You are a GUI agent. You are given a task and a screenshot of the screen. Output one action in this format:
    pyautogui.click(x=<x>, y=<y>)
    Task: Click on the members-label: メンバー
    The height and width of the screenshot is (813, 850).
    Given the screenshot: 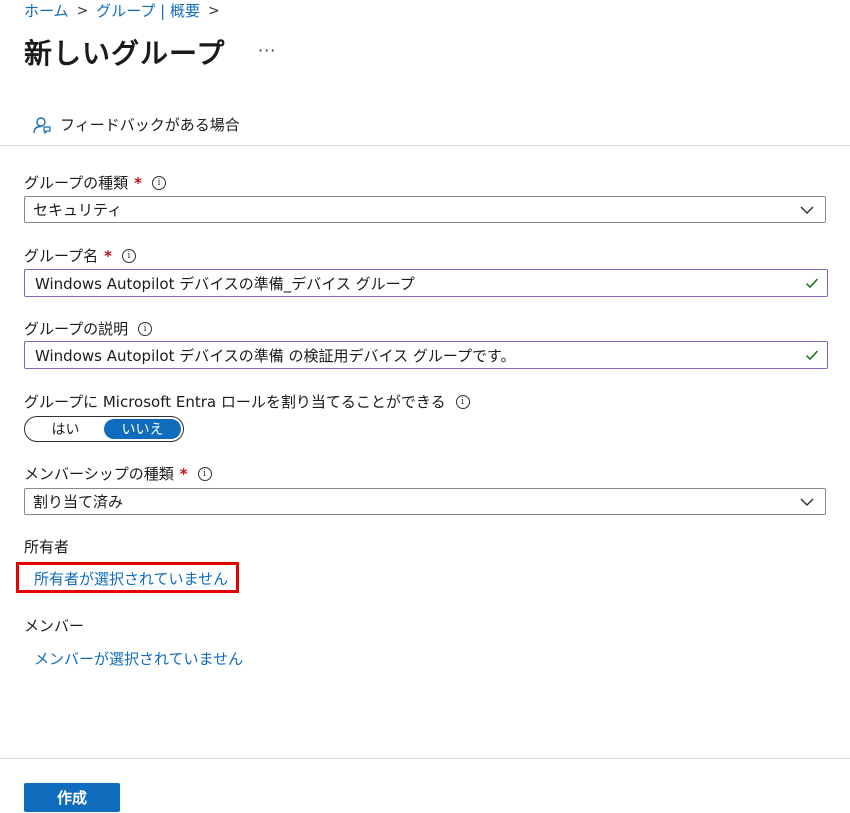 What is the action you would take?
    pyautogui.click(x=54, y=626)
    